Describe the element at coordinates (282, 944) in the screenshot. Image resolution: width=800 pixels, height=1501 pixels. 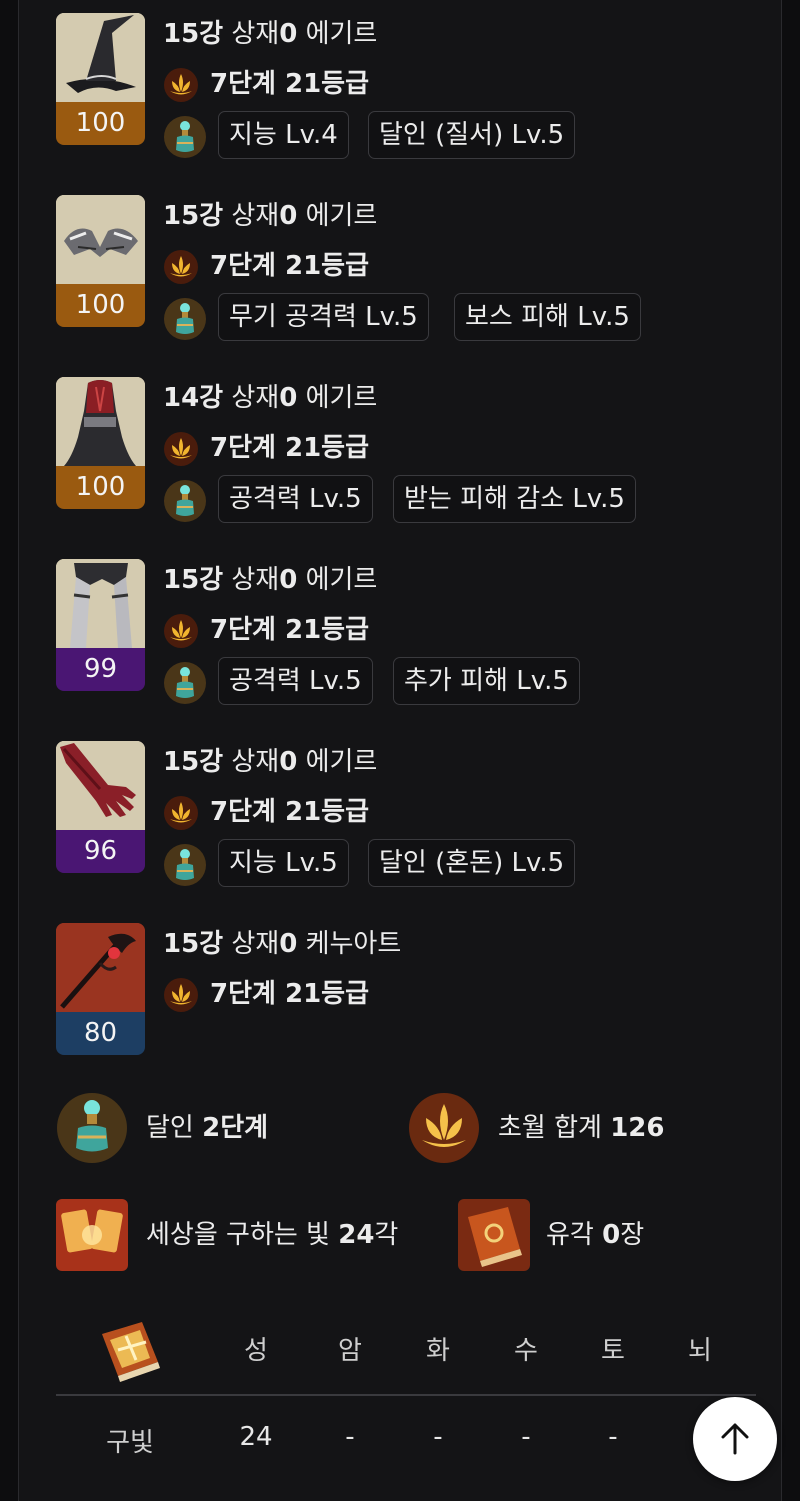
I see `item-title: 15강 상재0 케누아트` at that location.